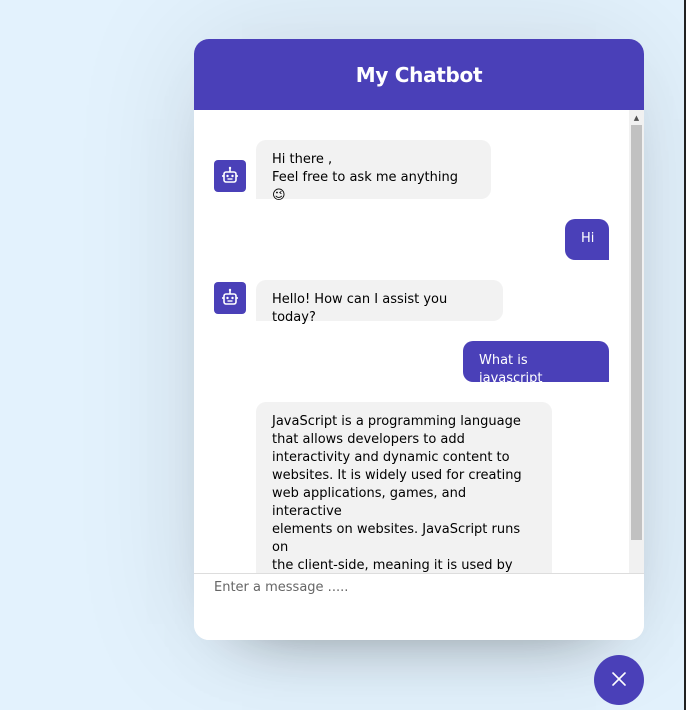  I want to click on message-text: What is javascript, so click(536, 363).